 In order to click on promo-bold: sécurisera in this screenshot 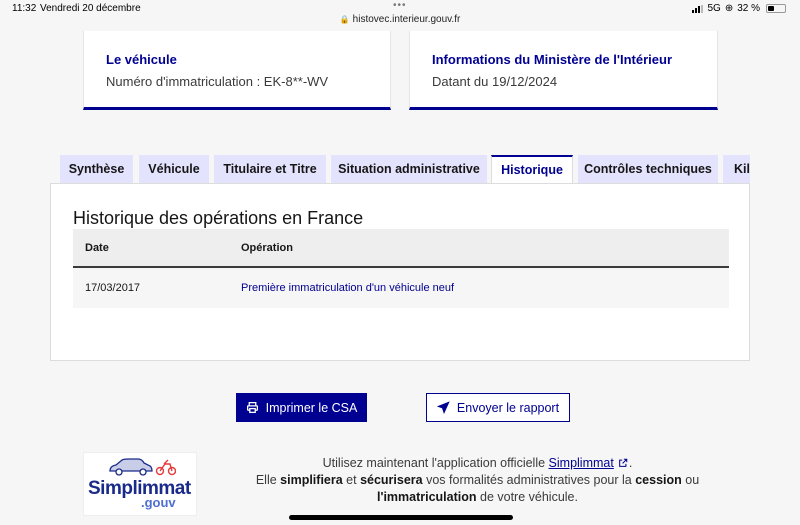, I will do `click(391, 480)`.